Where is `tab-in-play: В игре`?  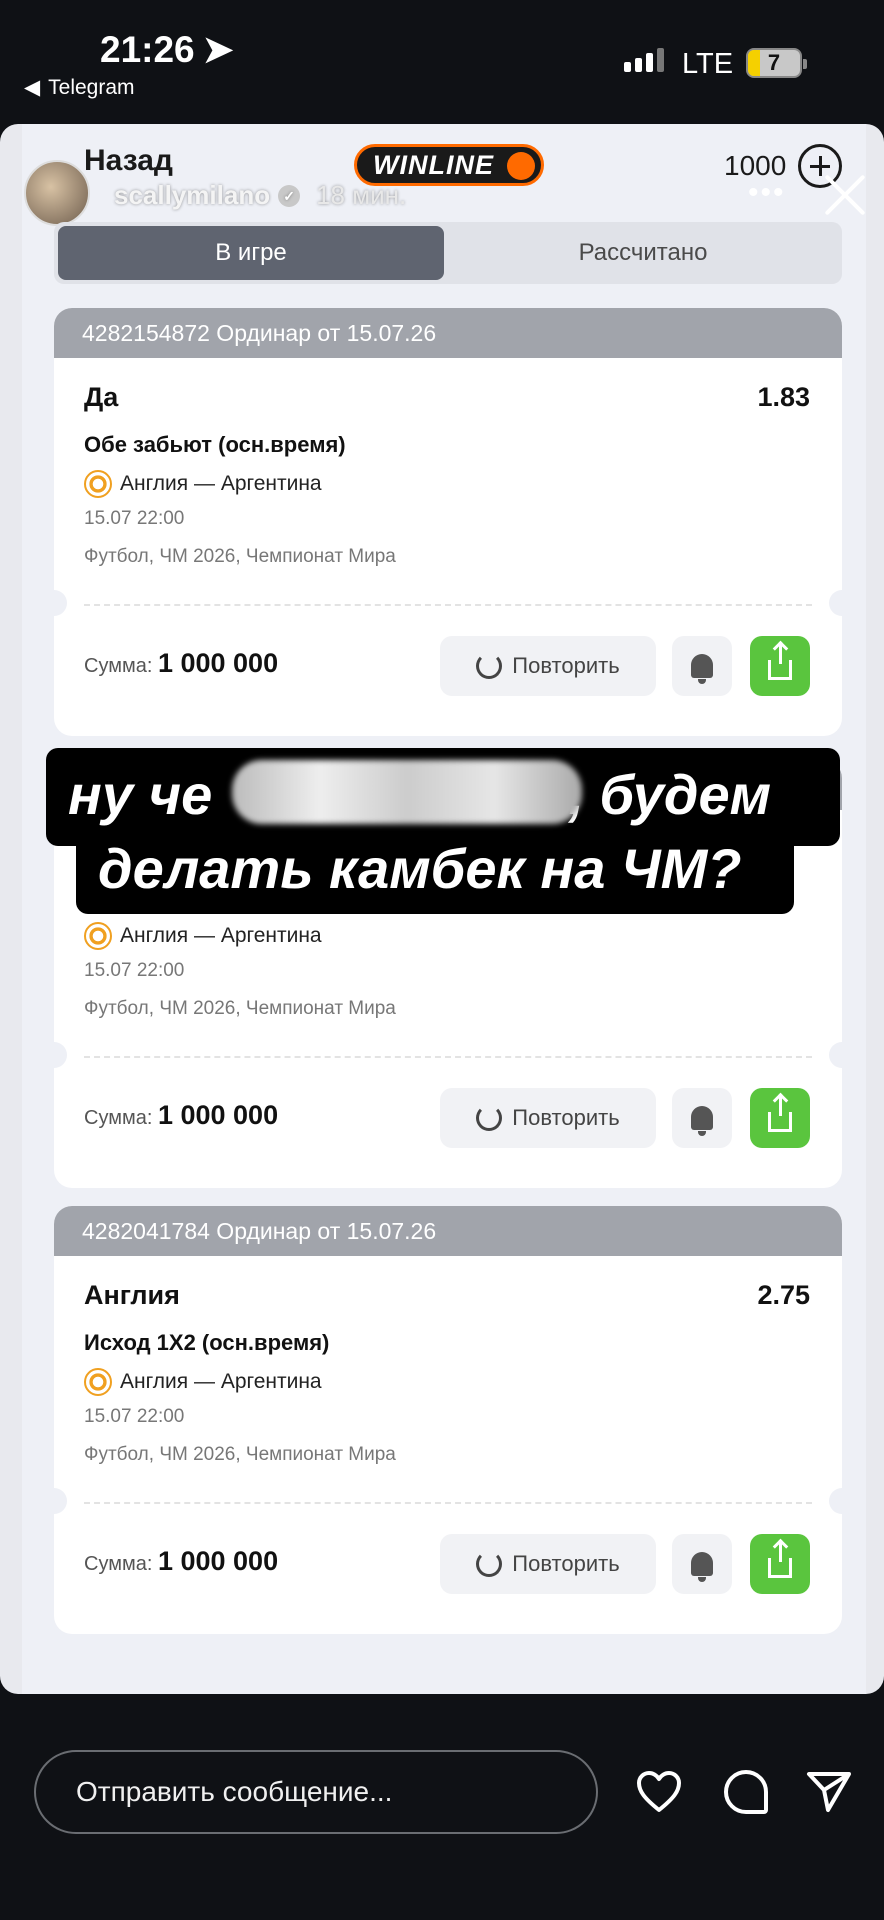 tab-in-play: В игре is located at coordinates (251, 253).